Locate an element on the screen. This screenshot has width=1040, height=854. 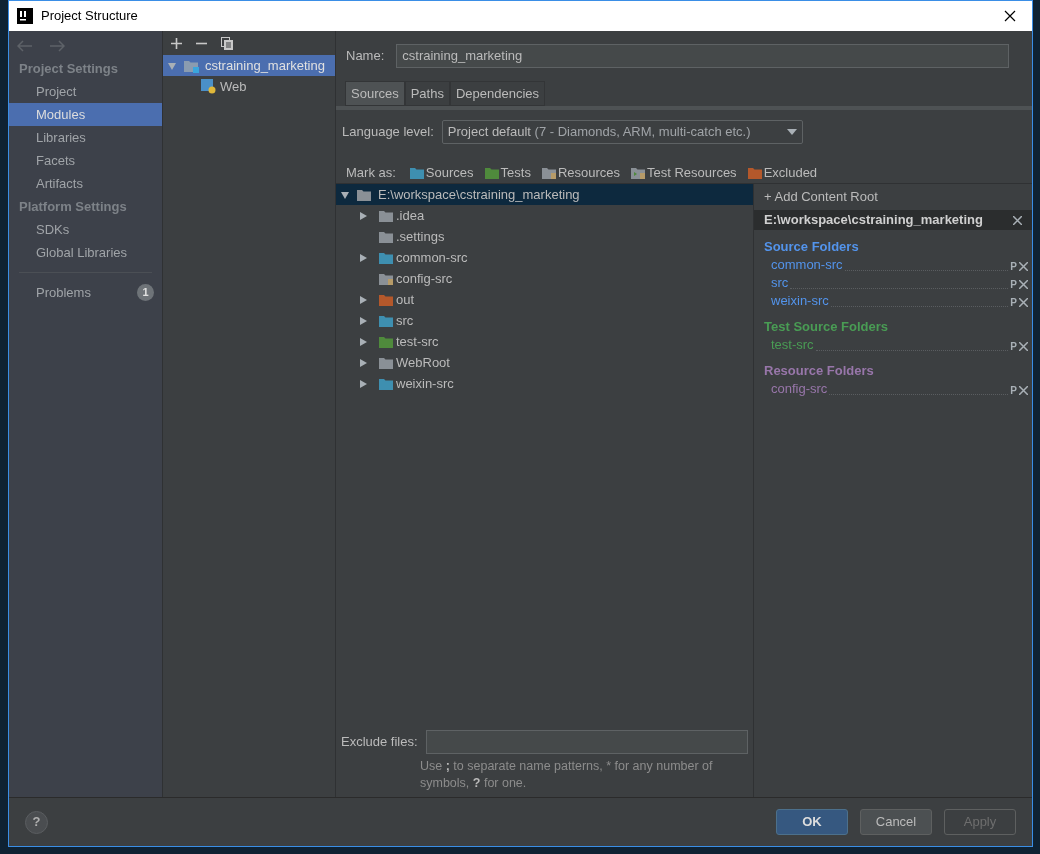
copy-icon is located at coordinates (227, 43).